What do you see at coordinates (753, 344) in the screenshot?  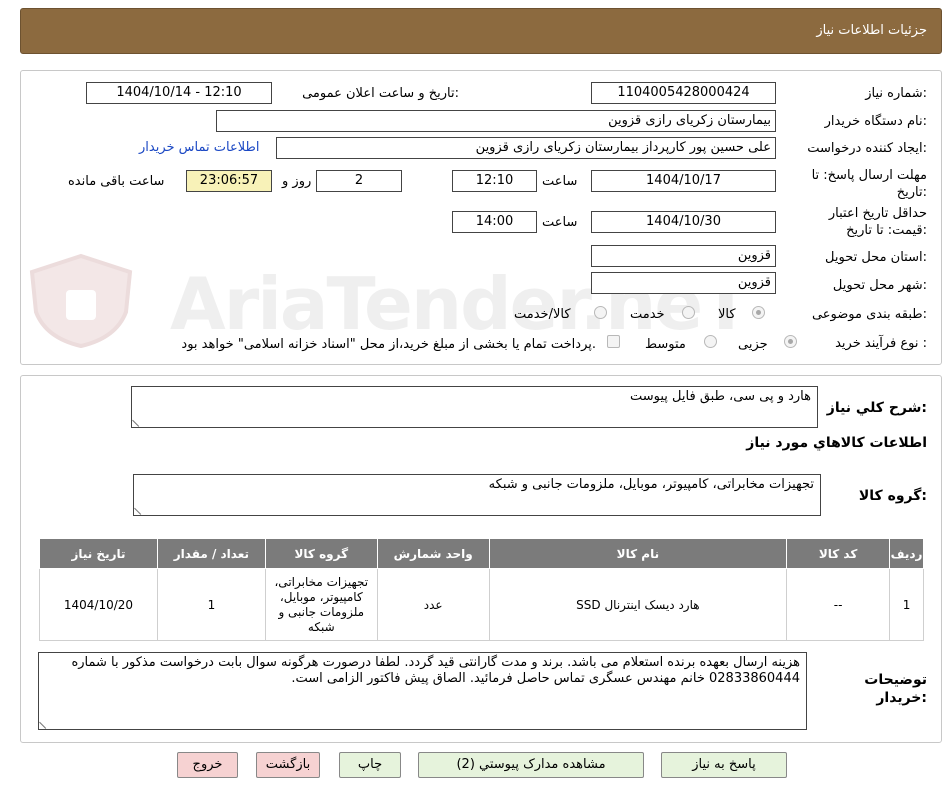 I see `purchase-minor-label: جزیی` at bounding box center [753, 344].